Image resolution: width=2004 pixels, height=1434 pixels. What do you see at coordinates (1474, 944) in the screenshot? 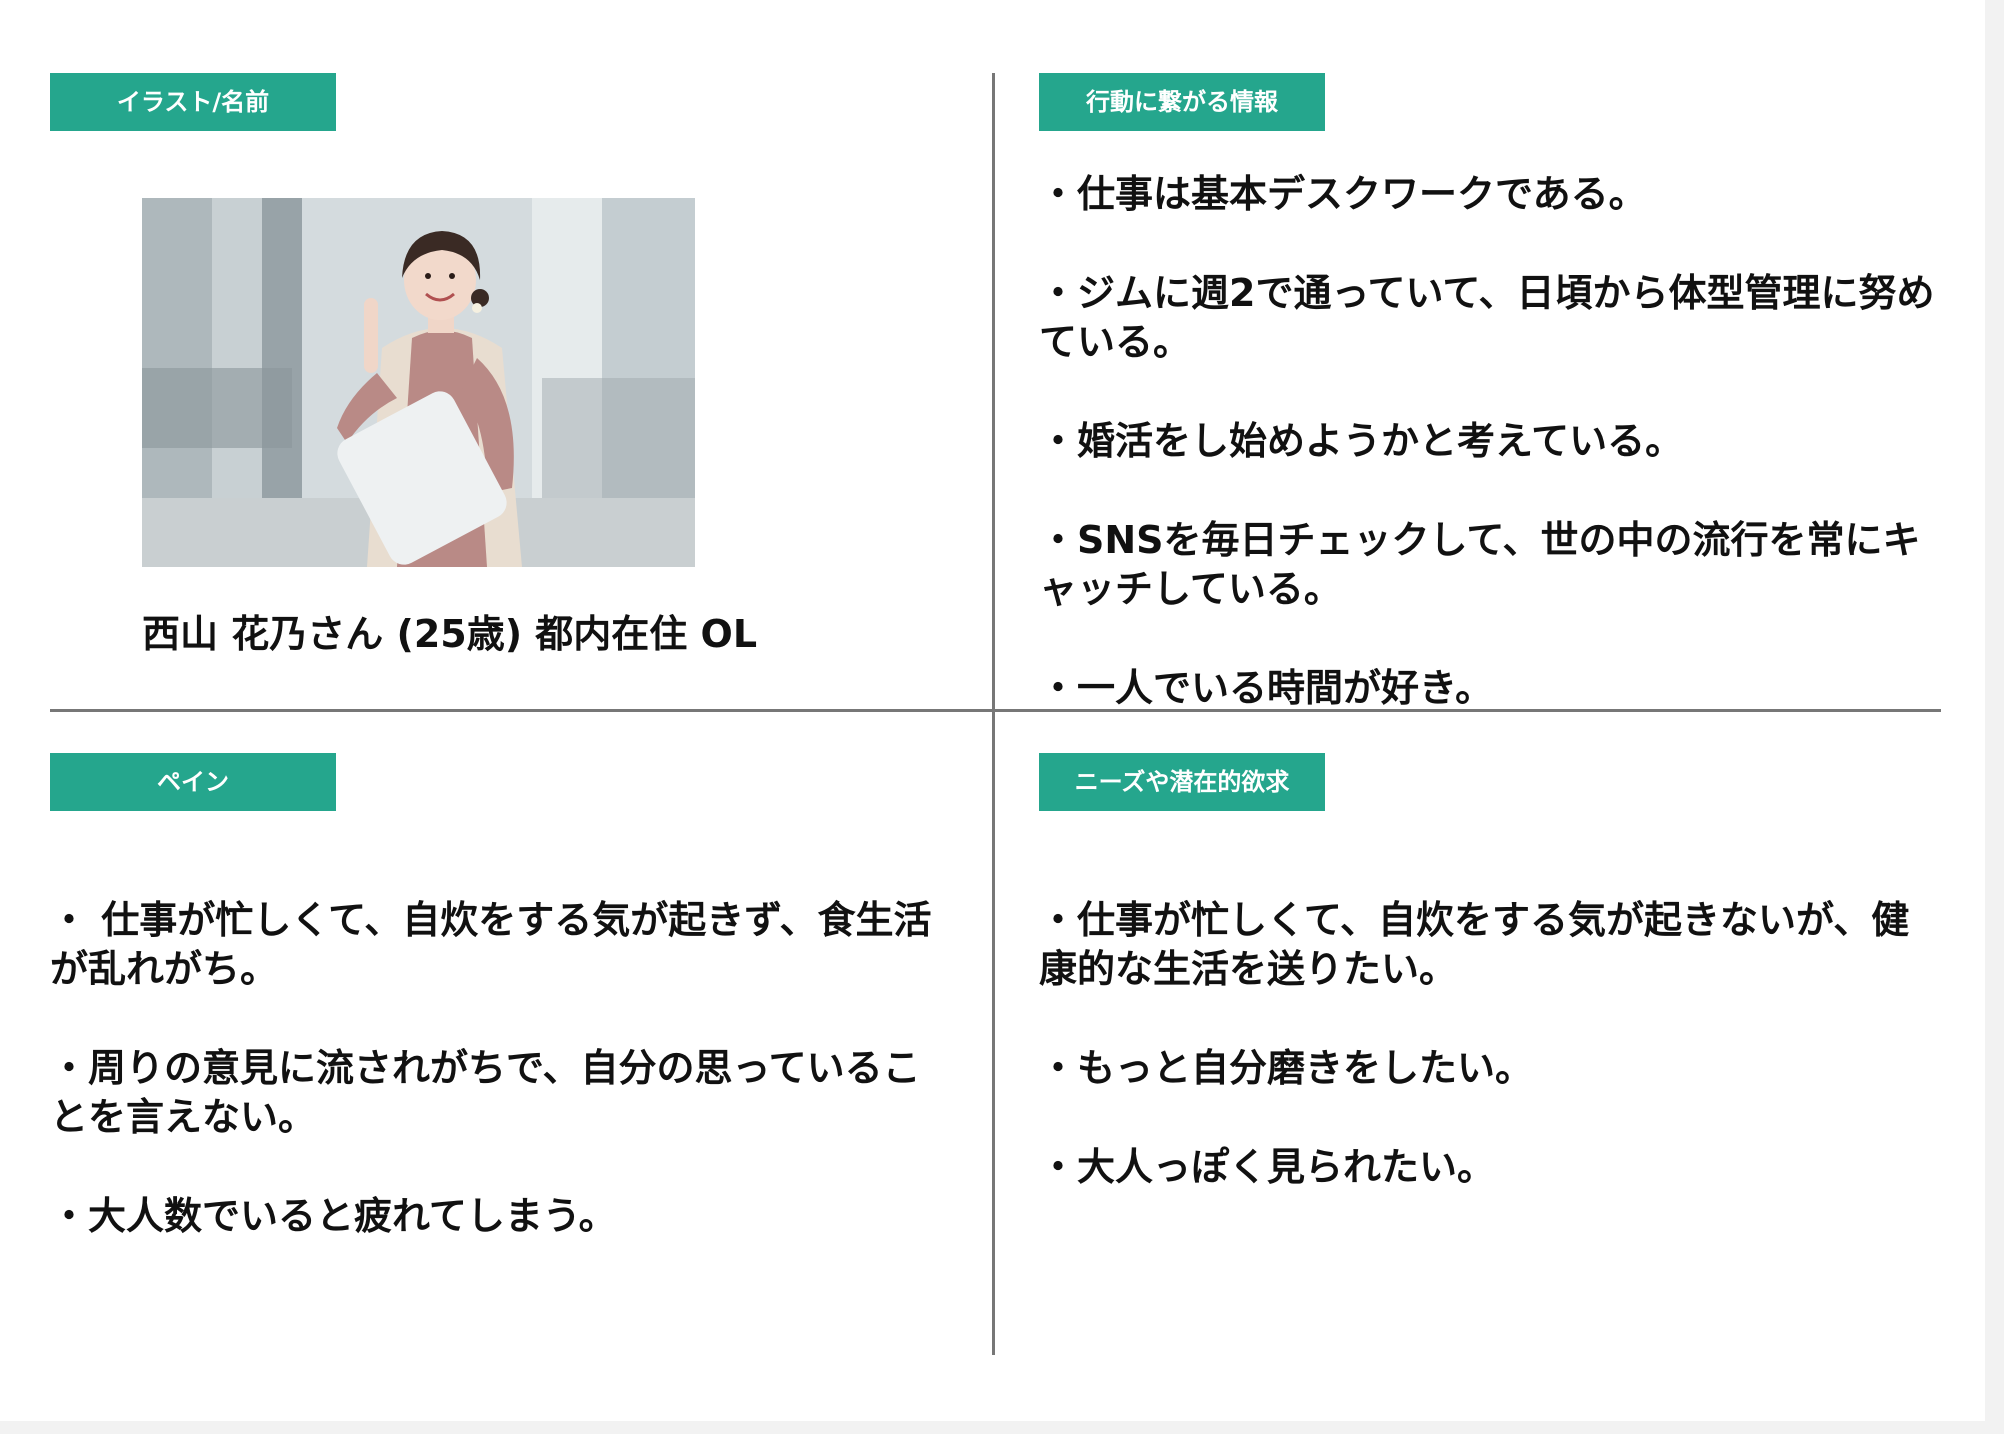
I see `needs-item: ・仕事が忙しくて、自炊をする気が起きないが、健康的な生活を送りたい。` at bounding box center [1474, 944].